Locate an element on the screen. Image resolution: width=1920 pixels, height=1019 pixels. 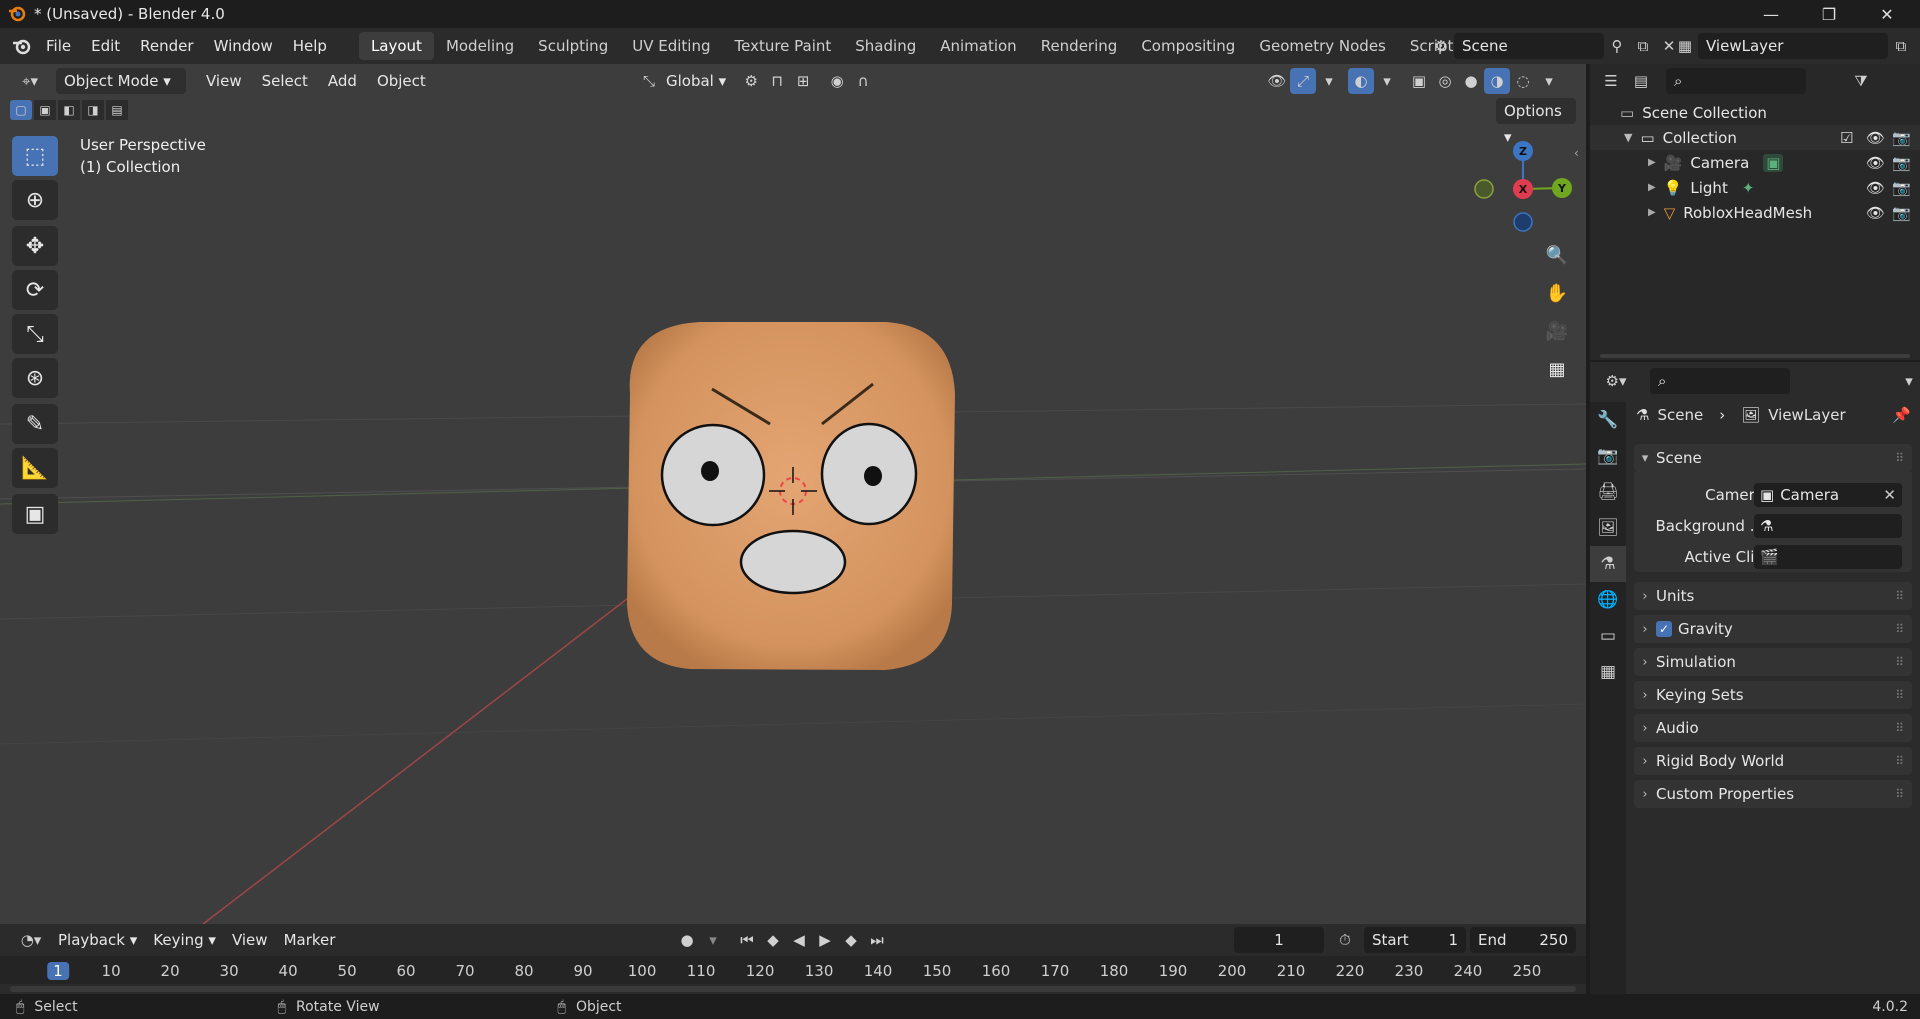
camera-render-icon: 📷 is located at coordinates (1901, 163).